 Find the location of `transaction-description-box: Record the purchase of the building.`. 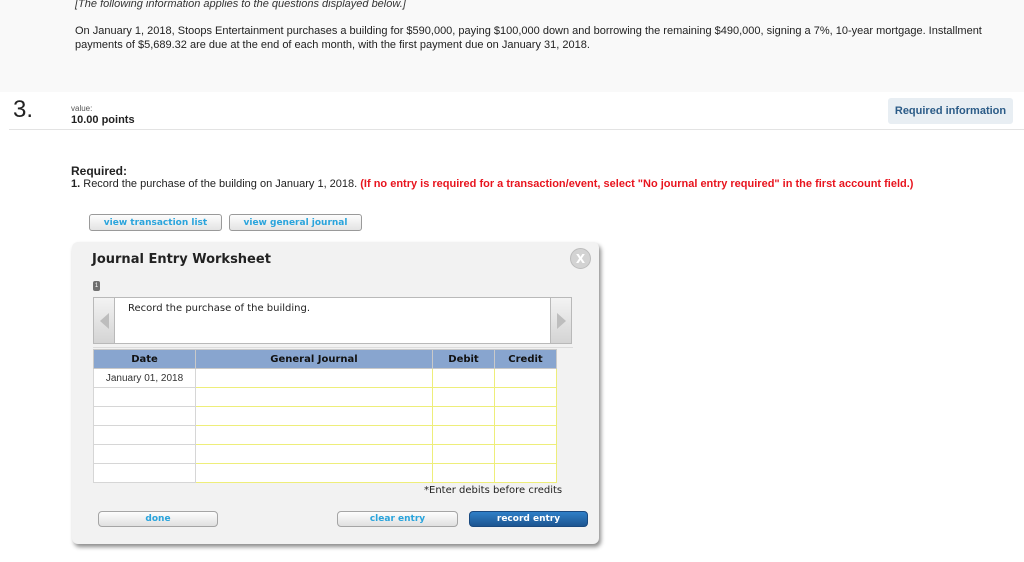

transaction-description-box: Record the purchase of the building. is located at coordinates (332, 320).